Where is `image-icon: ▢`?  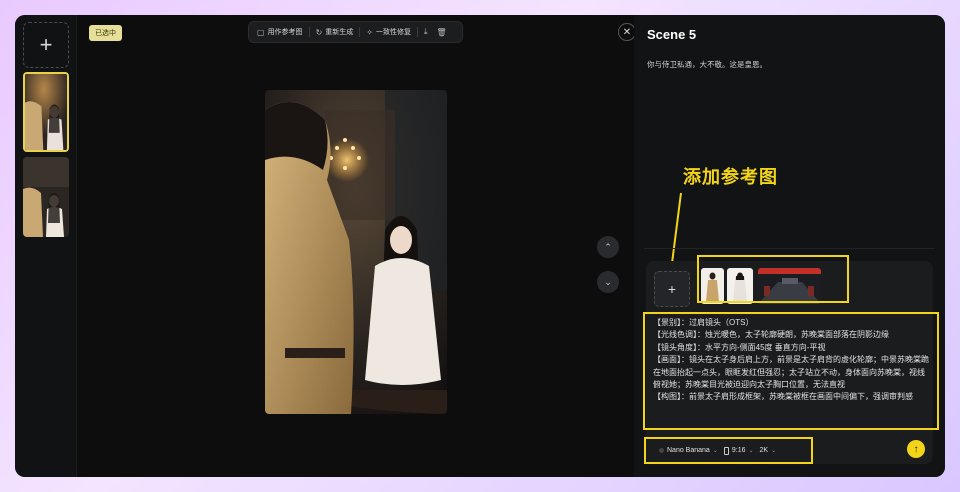
image-icon: ▢ is located at coordinates (261, 32).